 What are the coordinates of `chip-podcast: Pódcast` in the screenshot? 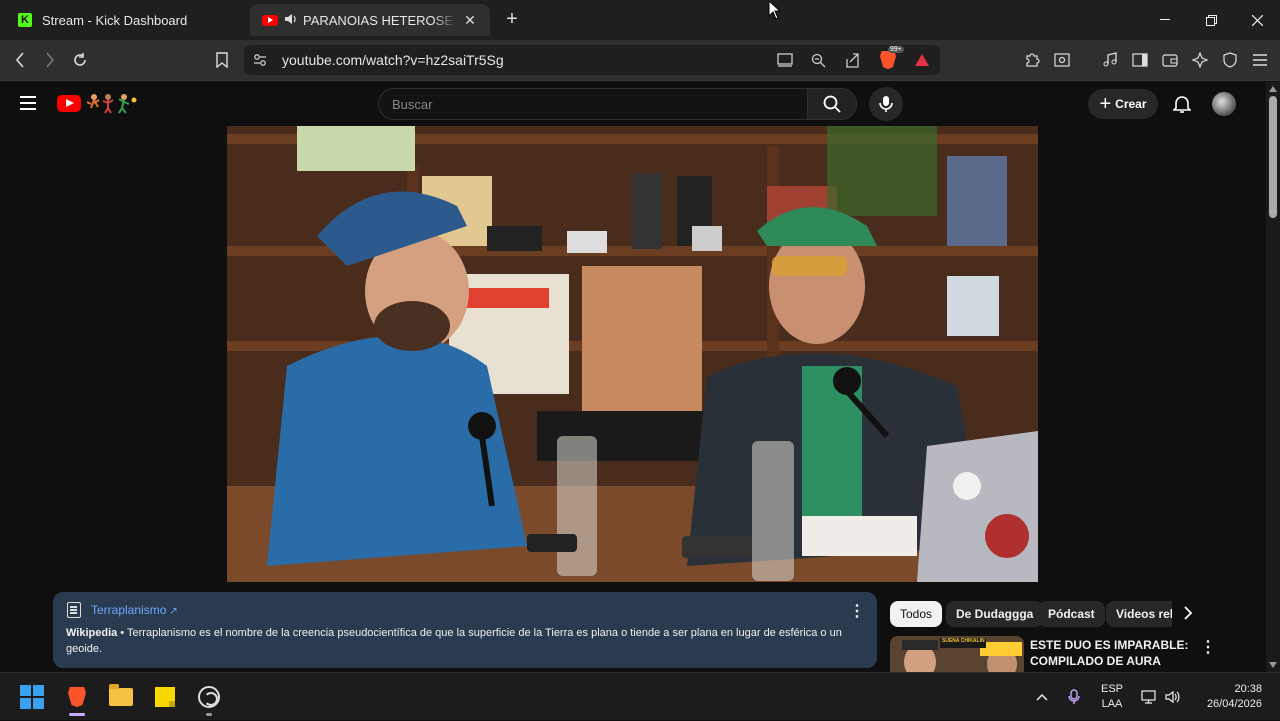 It's located at (1071, 614).